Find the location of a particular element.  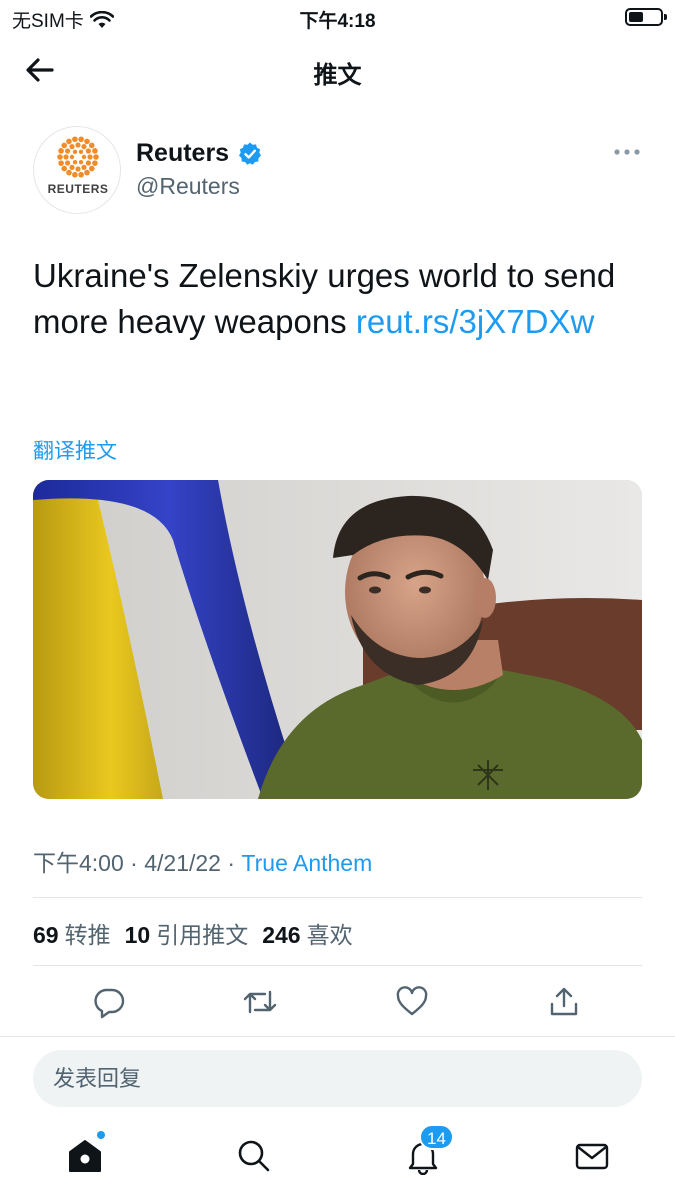

tweet-time: 下午4:00 is located at coordinates (78, 863).